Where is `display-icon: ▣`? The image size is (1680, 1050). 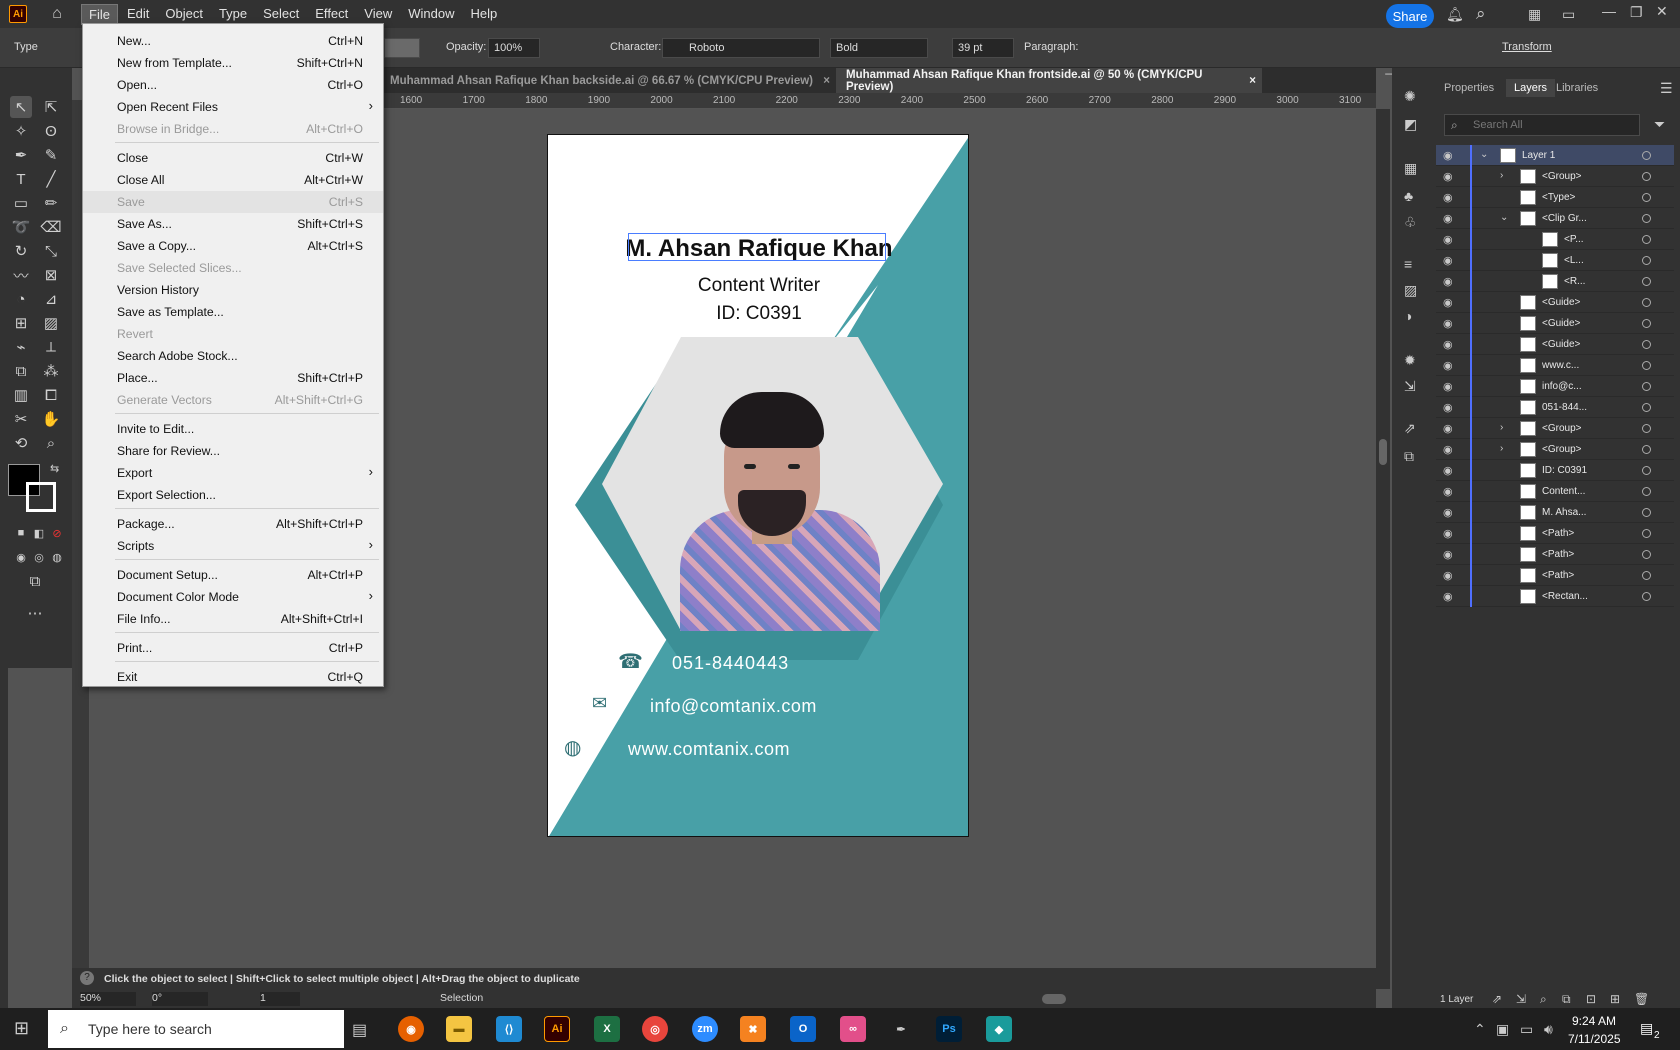
display-icon: ▣ is located at coordinates (1502, 1029).